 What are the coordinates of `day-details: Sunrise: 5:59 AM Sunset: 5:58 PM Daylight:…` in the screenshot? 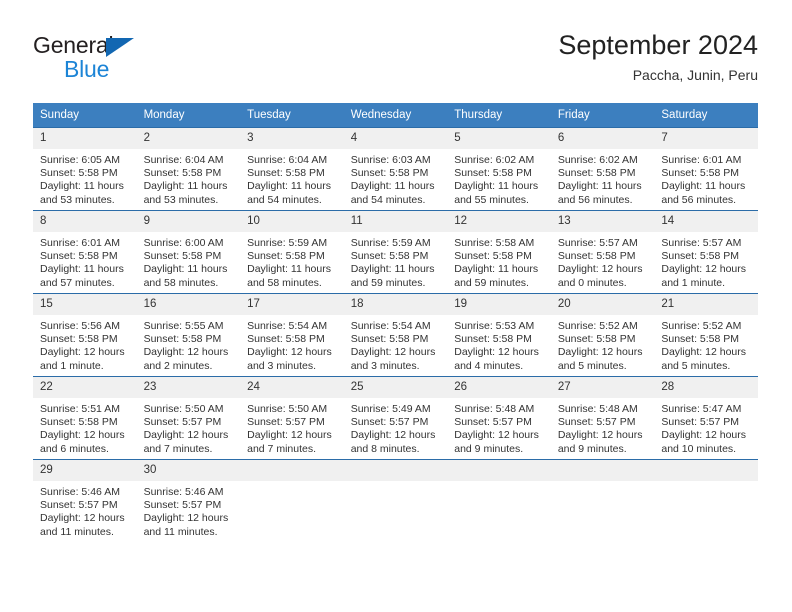 It's located at (396, 261).